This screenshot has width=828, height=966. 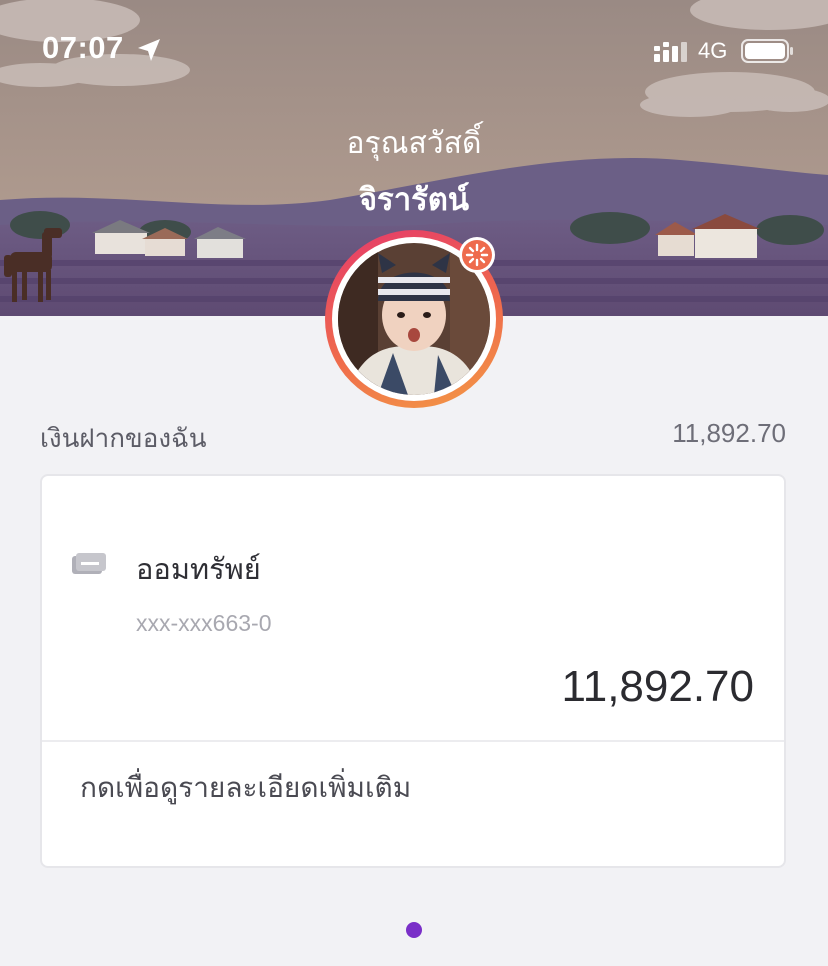 I want to click on bankbook-icon, so click(x=89, y=563).